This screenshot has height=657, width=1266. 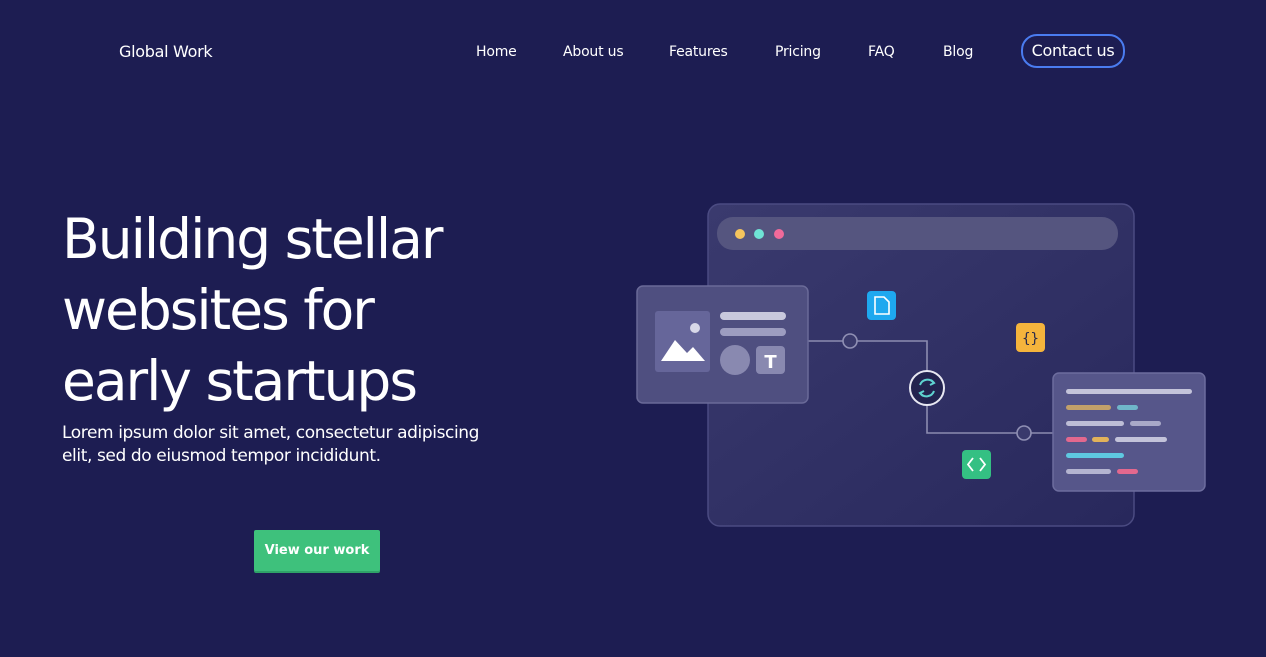 What do you see at coordinates (881, 52) in the screenshot?
I see `nav-faq: FAQ` at bounding box center [881, 52].